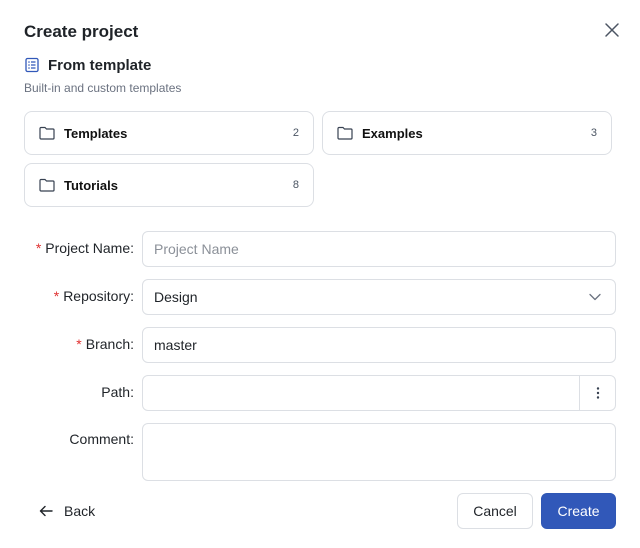 The height and width of the screenshot is (548, 640). I want to click on folder-card-templates: Templates 2, so click(169, 133).